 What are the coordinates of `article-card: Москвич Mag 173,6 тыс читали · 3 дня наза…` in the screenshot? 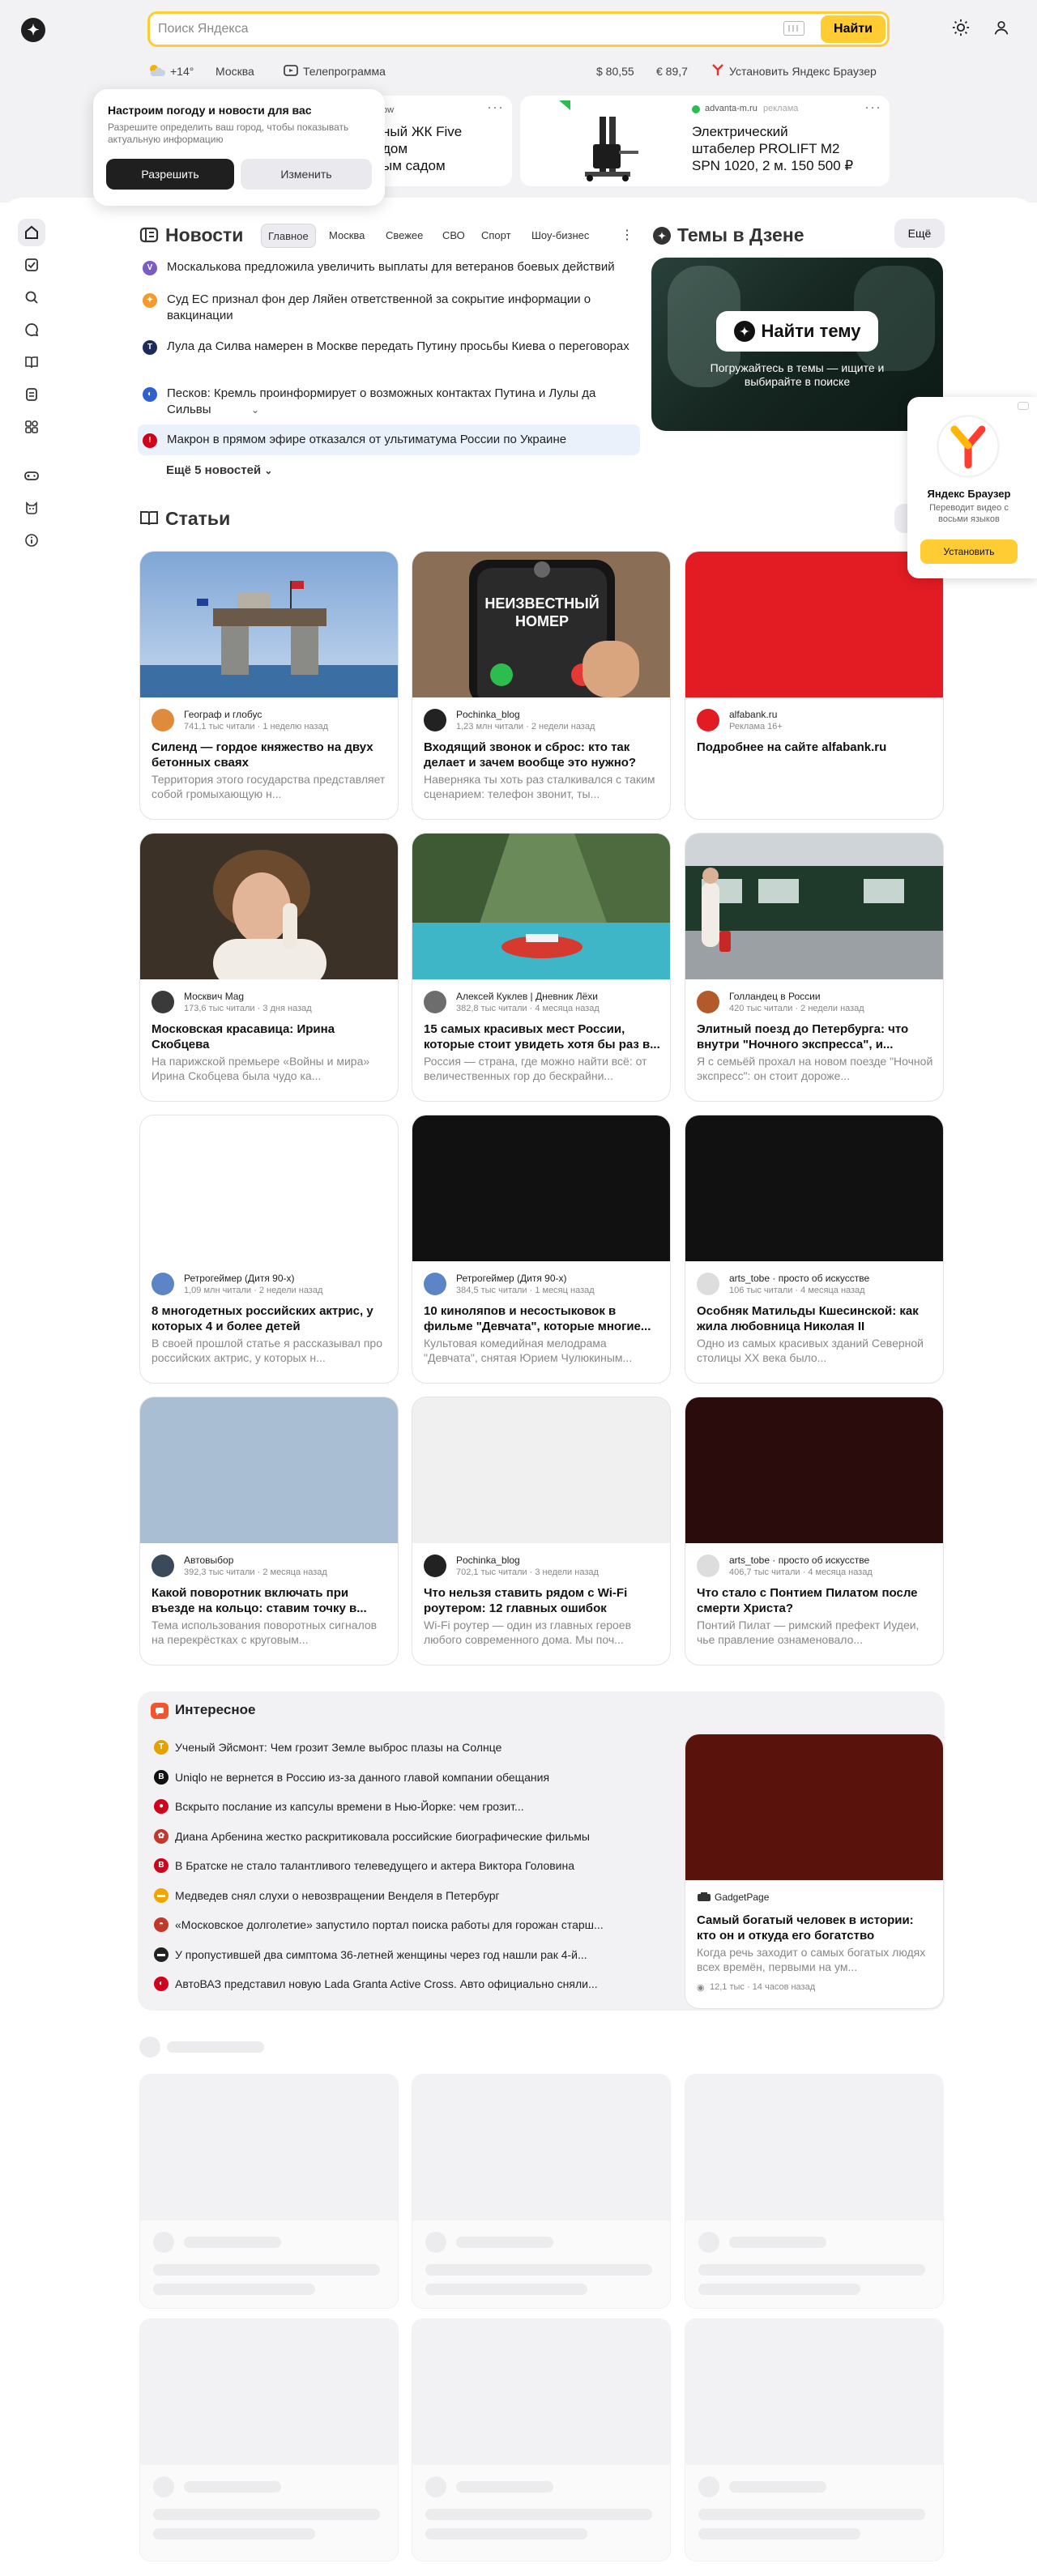 It's located at (269, 967).